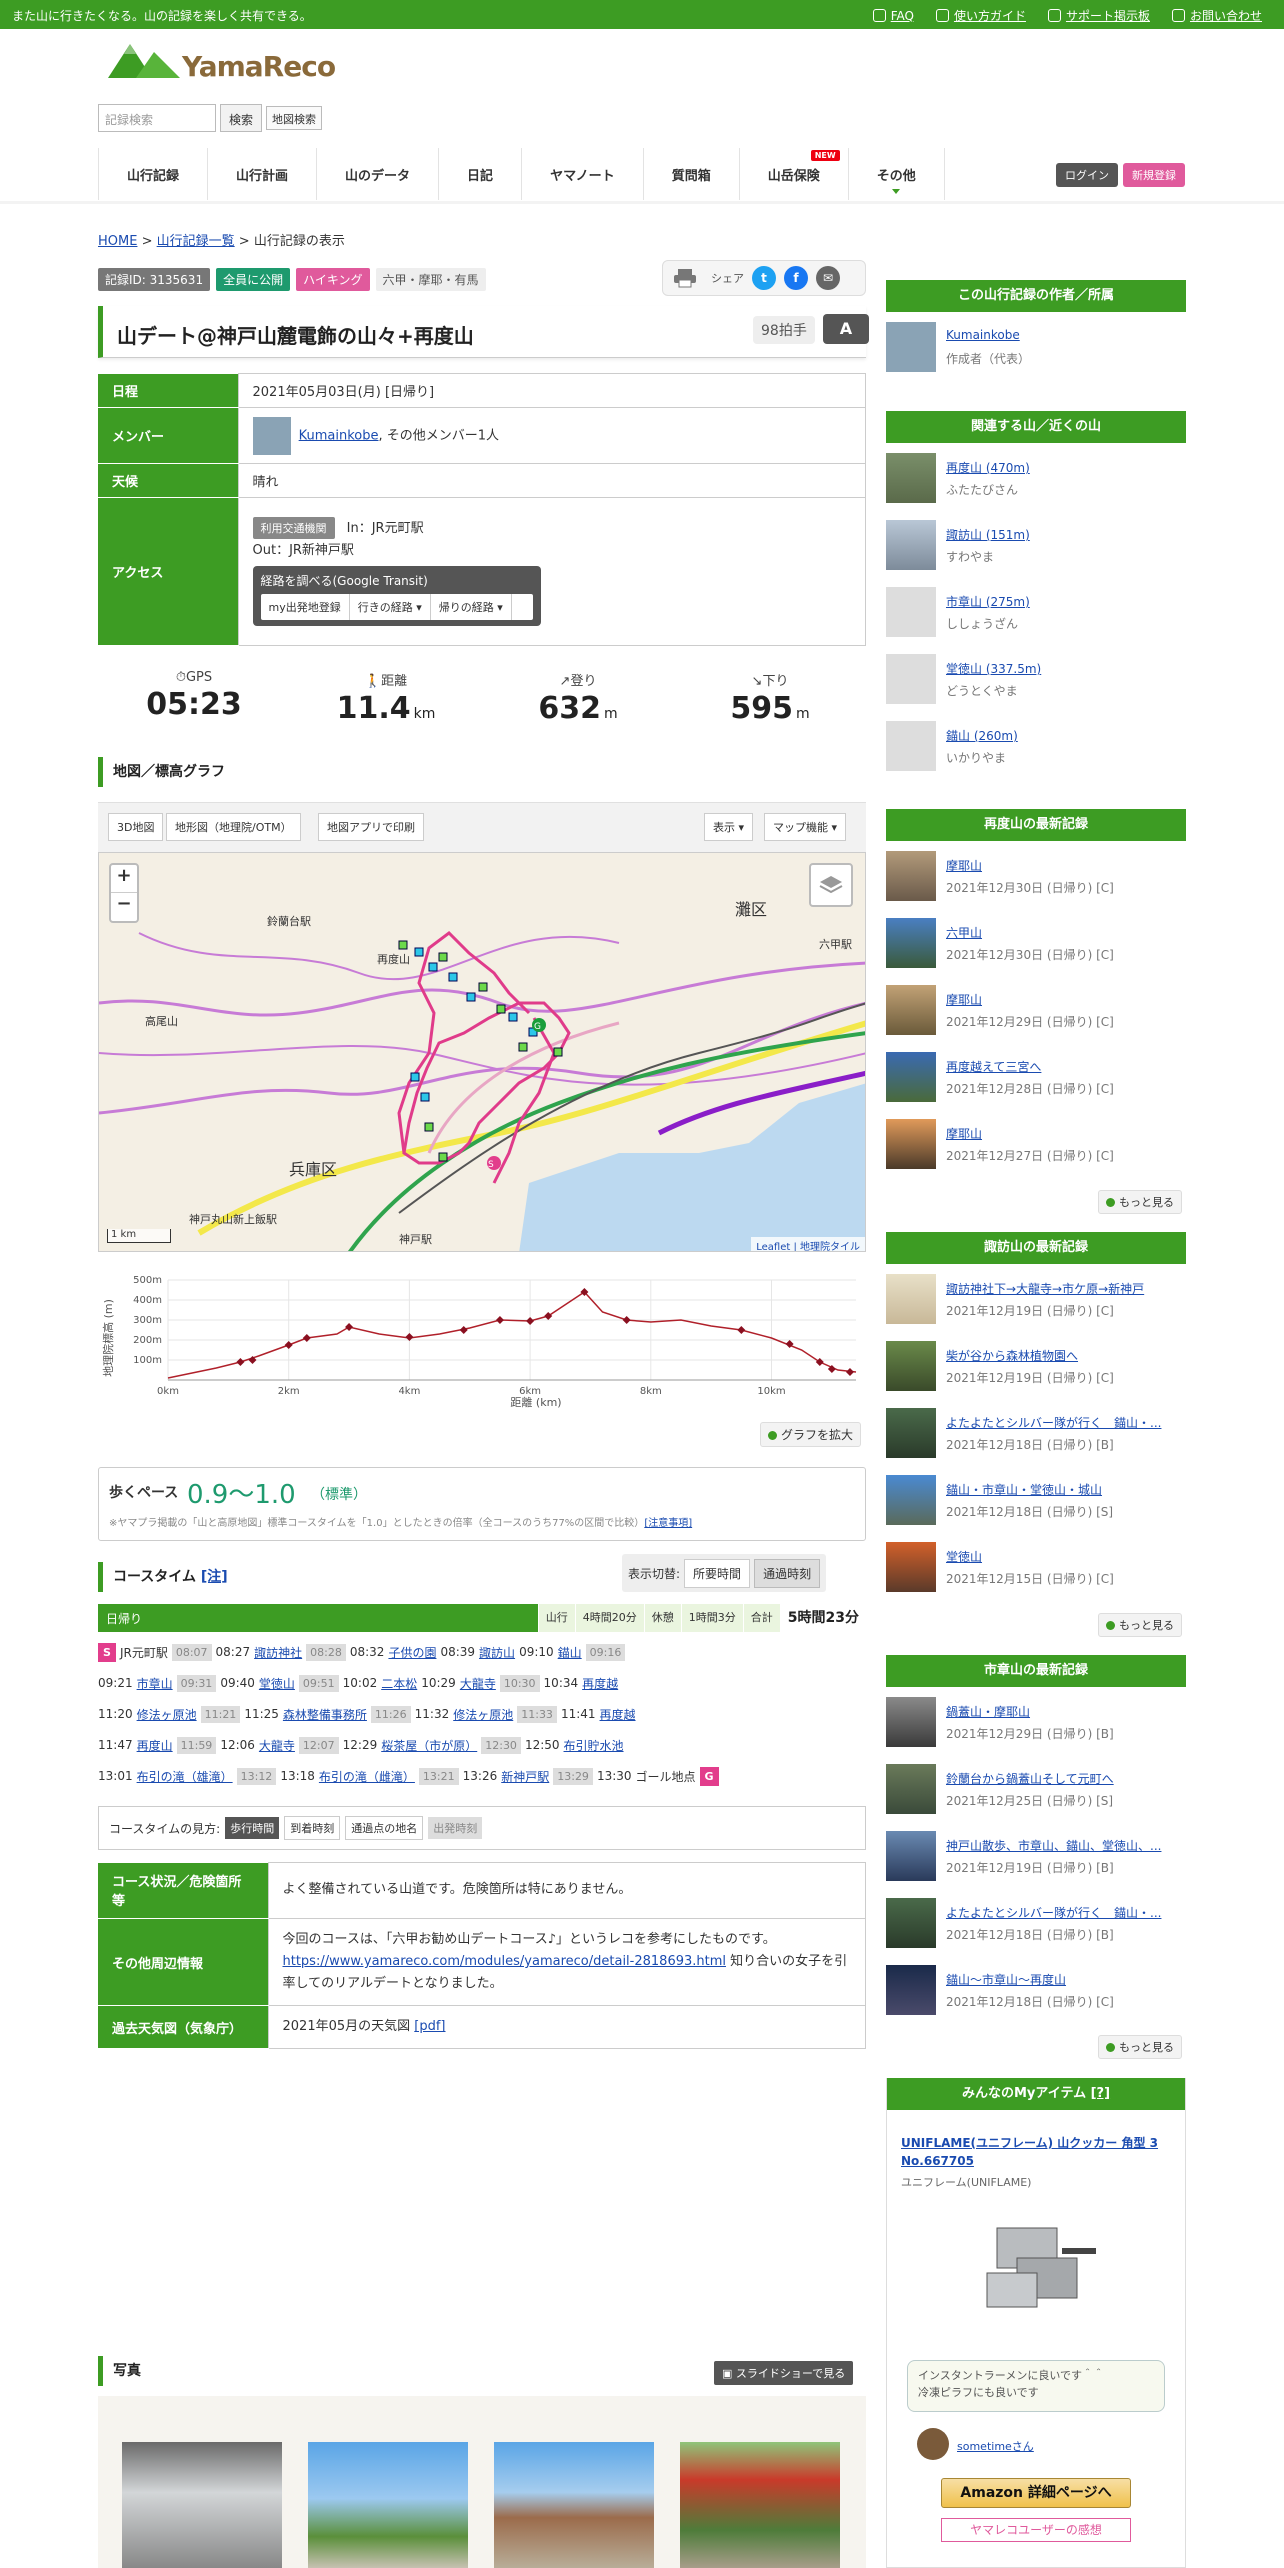 This screenshot has width=1284, height=2568. What do you see at coordinates (911, 478) in the screenshot?
I see `mountain-thumb` at bounding box center [911, 478].